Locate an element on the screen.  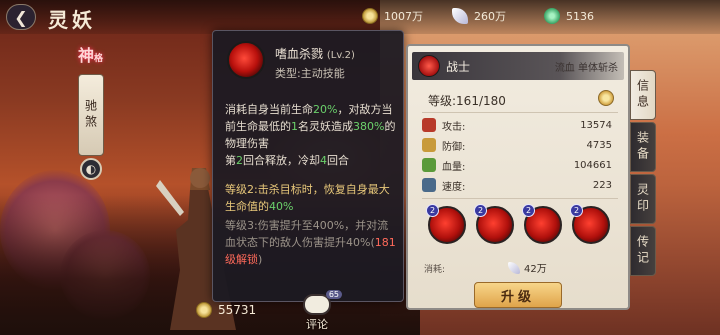
desc-text: 回合 is located at coordinates (338, 160).